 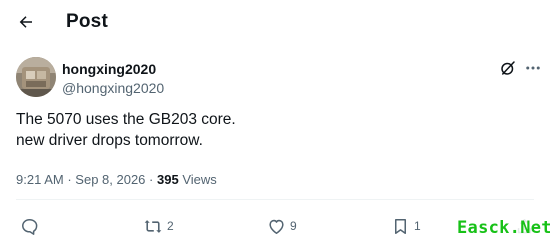 What do you see at coordinates (36, 77) in the screenshot?
I see `avatar` at bounding box center [36, 77].